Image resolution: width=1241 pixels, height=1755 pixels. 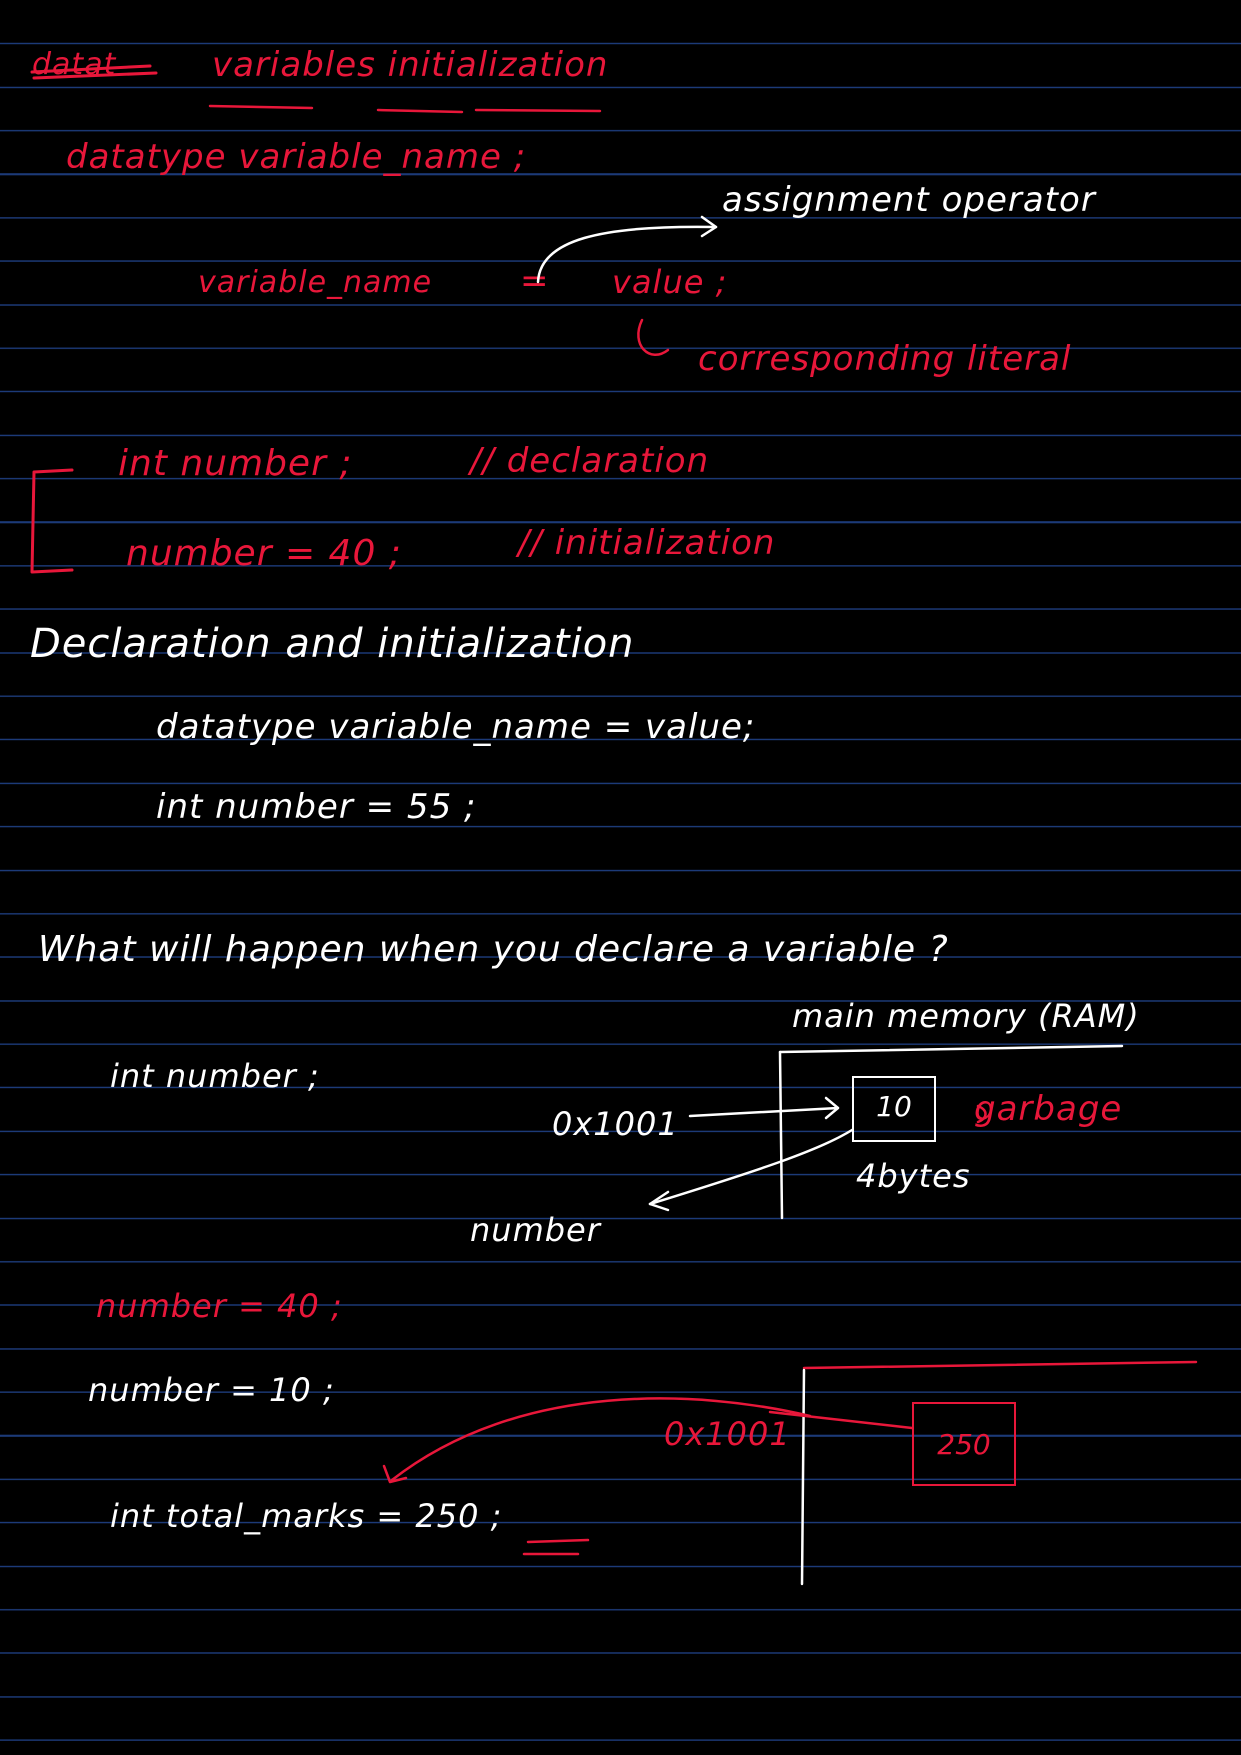 What do you see at coordinates (235, 463) in the screenshot?
I see `example-declaration-code: int number ;` at bounding box center [235, 463].